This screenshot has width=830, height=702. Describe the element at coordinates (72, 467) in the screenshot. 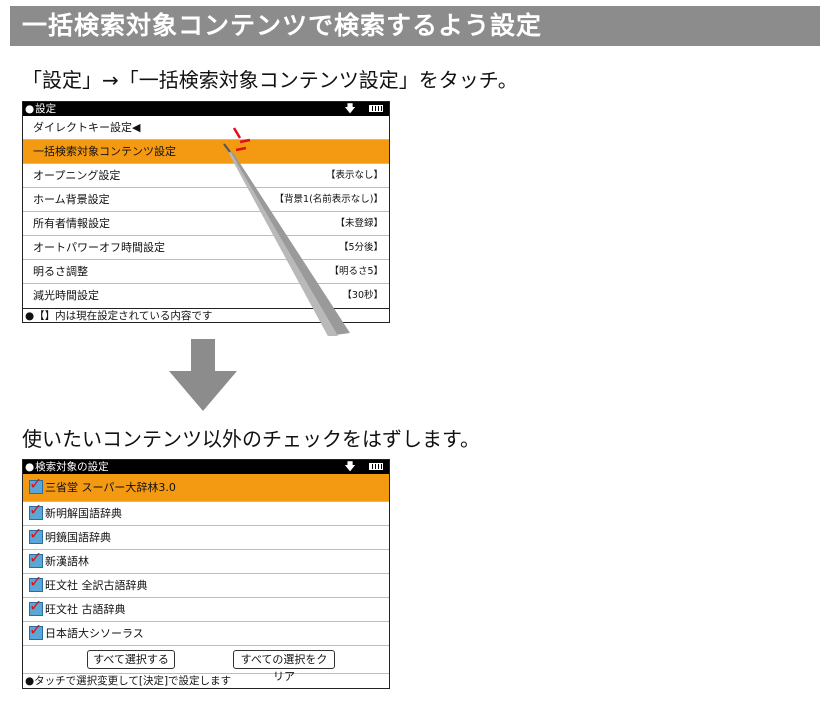

I see `search-target-header-title: 検索対象の設定` at that location.